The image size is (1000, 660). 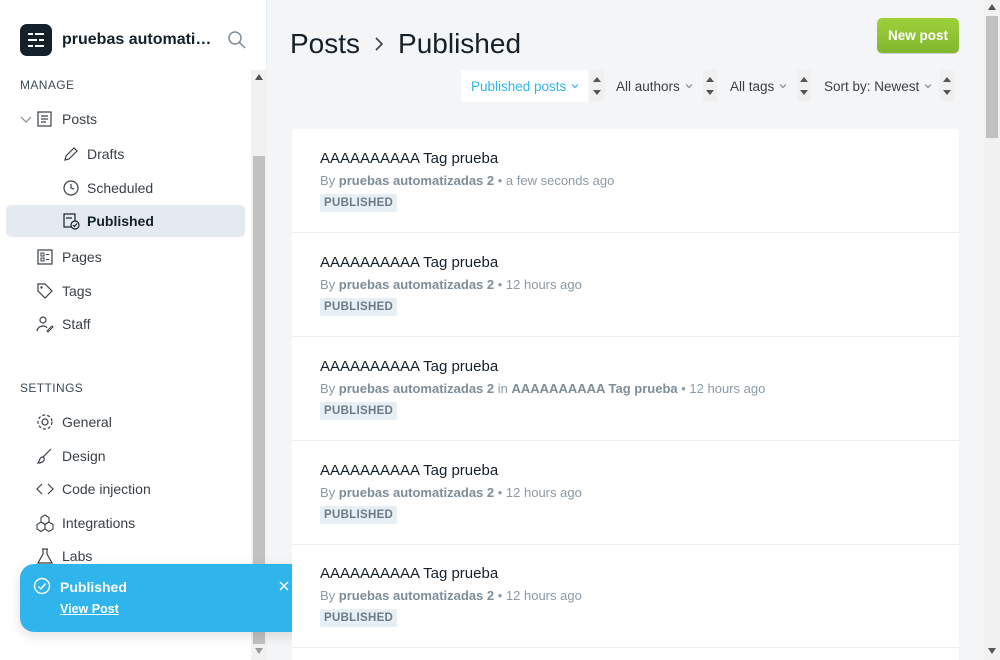 What do you see at coordinates (84, 456) in the screenshot?
I see `sidebar-item-label: Design` at bounding box center [84, 456].